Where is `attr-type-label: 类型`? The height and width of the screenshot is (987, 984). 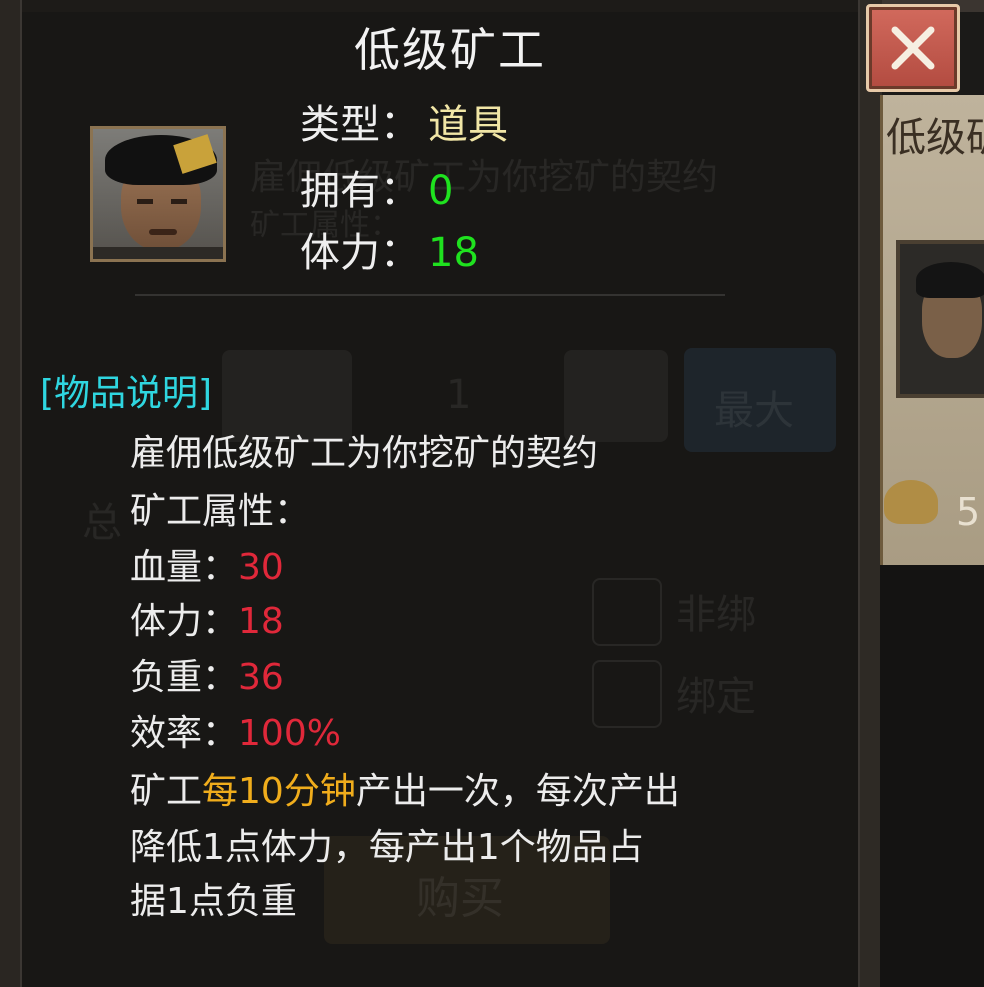
attr-type-label: 类型 is located at coordinates (340, 125).